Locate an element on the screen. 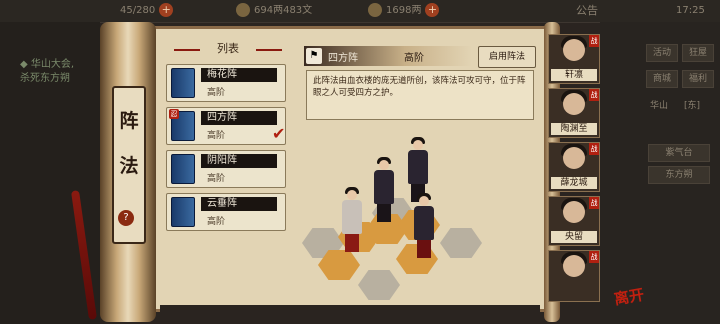 Image resolution: width=720 pixels, height=324 pixels. formation-name: 云垂阵 is located at coordinates (239, 204).